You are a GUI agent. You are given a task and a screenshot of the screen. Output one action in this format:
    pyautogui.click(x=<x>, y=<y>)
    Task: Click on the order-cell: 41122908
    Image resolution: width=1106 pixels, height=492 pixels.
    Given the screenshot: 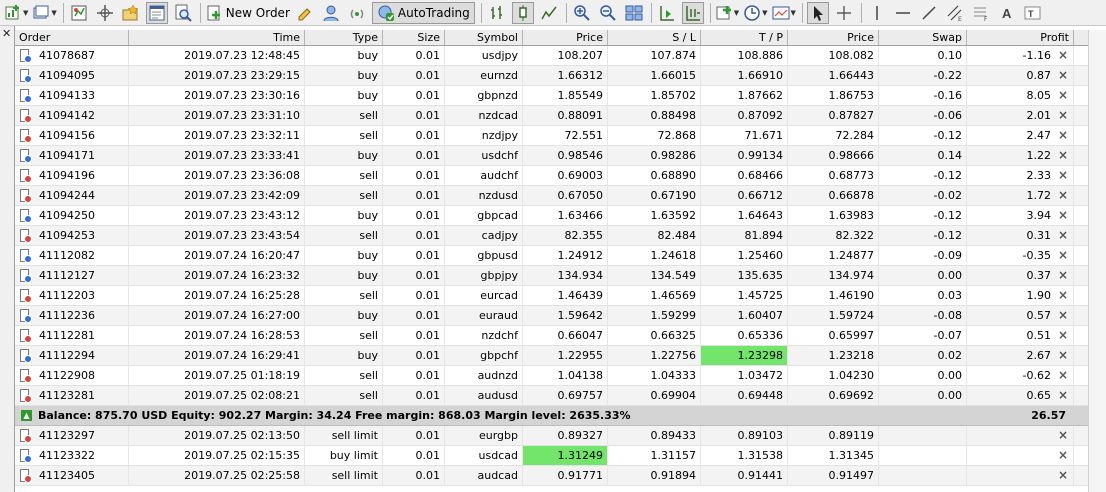 What is the action you would take?
    pyautogui.click(x=72, y=375)
    